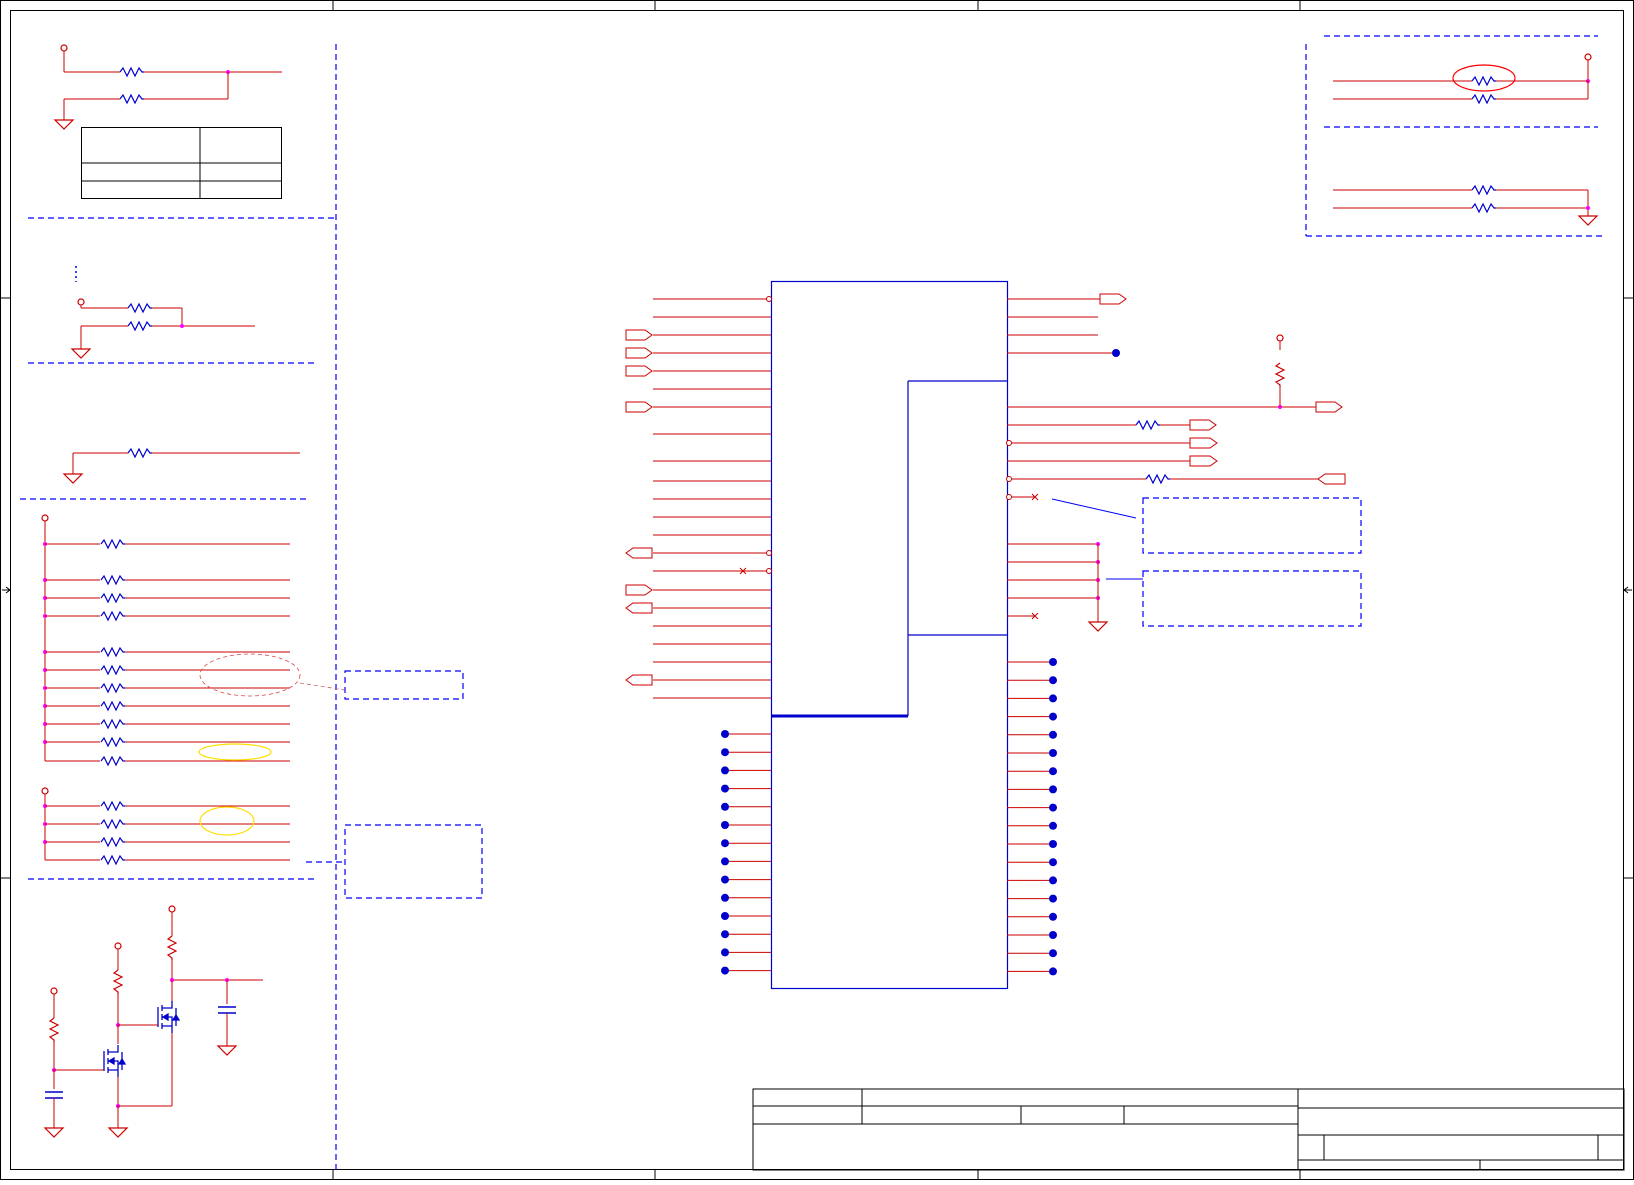  Describe the element at coordinates (235, 752) in the screenshot. I see `highlight-ellipse` at that location.